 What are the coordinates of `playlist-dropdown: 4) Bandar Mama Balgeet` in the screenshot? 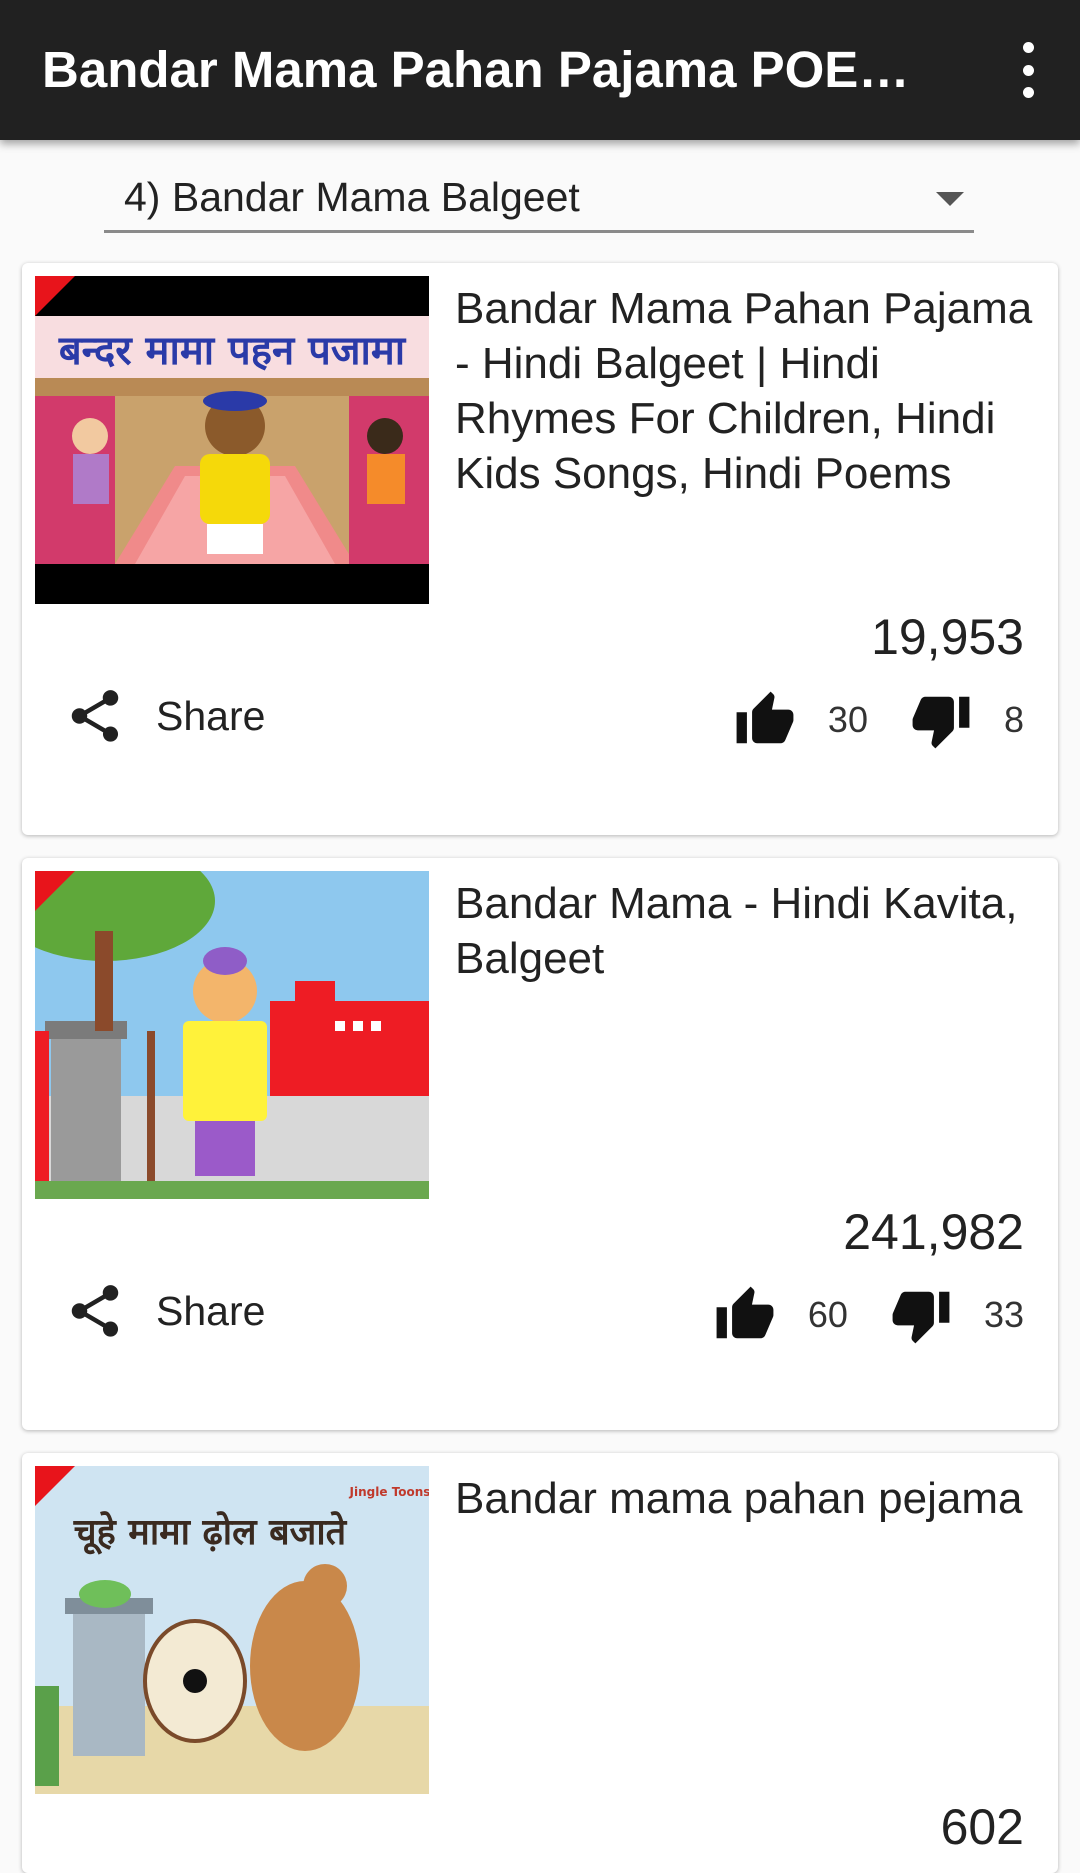 It's located at (539, 200).